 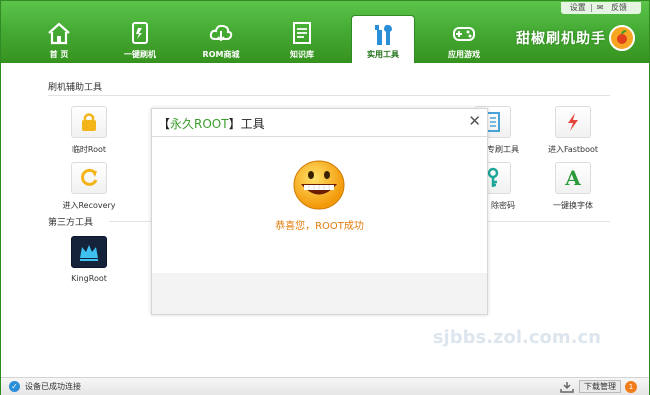 I want to click on gamepad-icon, so click(x=464, y=34).